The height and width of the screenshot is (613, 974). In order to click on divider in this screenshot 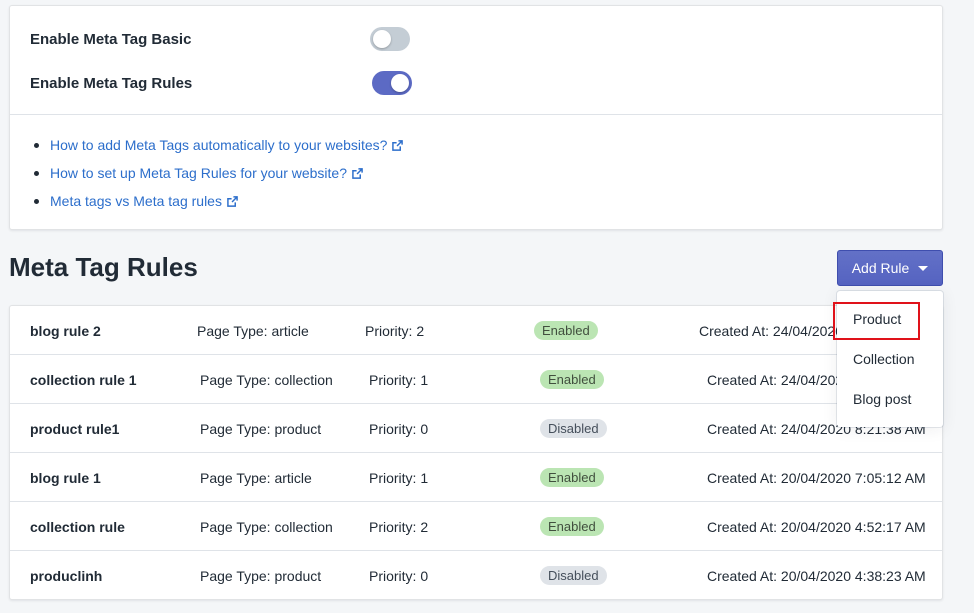, I will do `click(476, 114)`.